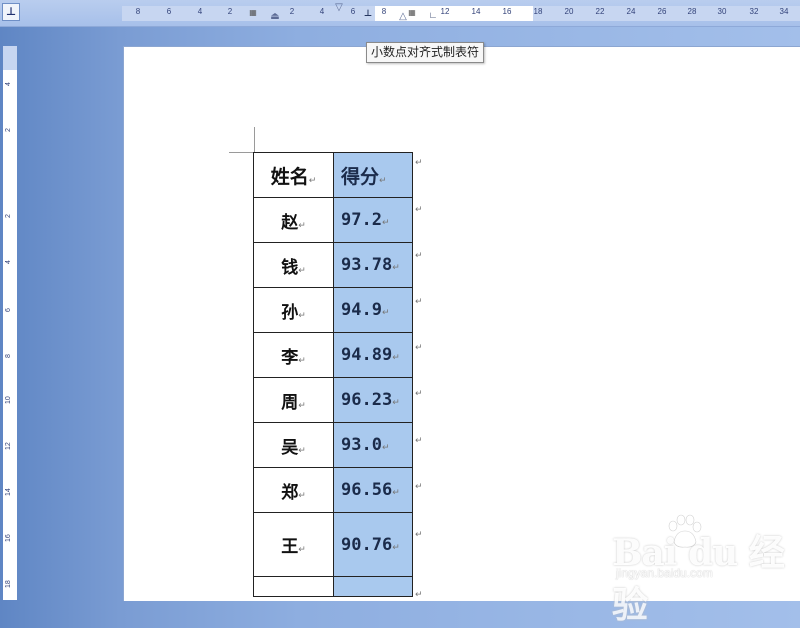 The image size is (800, 628). Describe the element at coordinates (339, 7) in the screenshot. I see `first-line-indent-marker-icon: ▽` at that location.